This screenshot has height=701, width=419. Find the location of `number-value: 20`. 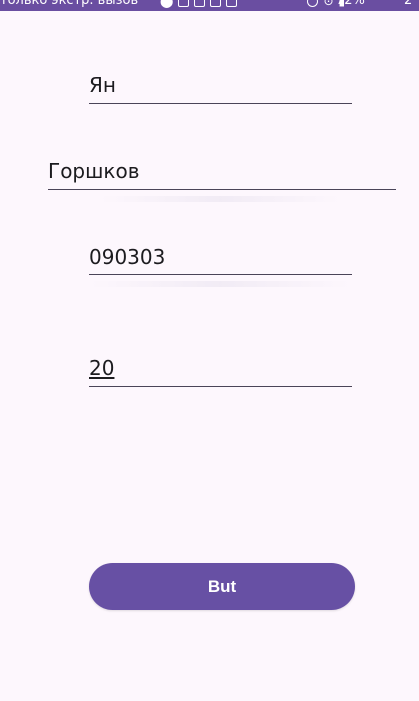

number-value: 20 is located at coordinates (102, 368).